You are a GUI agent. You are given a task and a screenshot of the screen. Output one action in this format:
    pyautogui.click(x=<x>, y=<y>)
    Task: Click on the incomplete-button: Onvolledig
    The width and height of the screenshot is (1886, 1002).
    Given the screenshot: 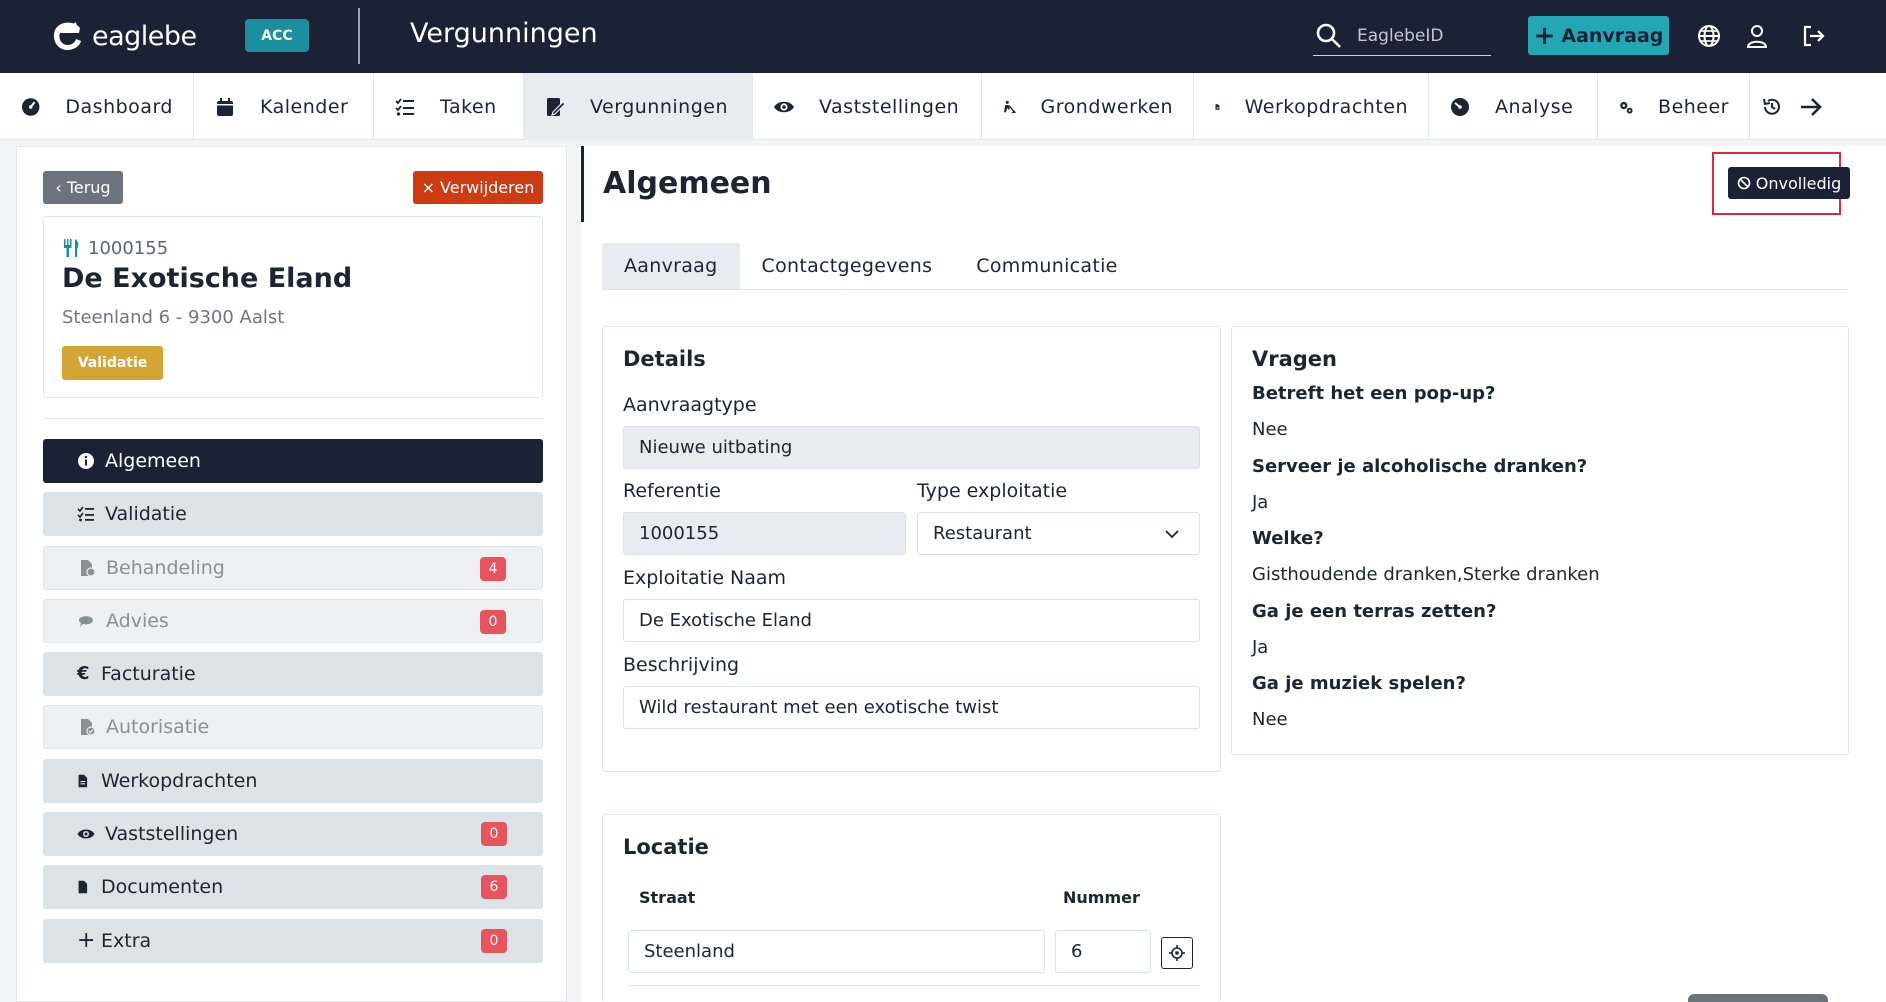 What is the action you would take?
    pyautogui.click(x=1789, y=183)
    